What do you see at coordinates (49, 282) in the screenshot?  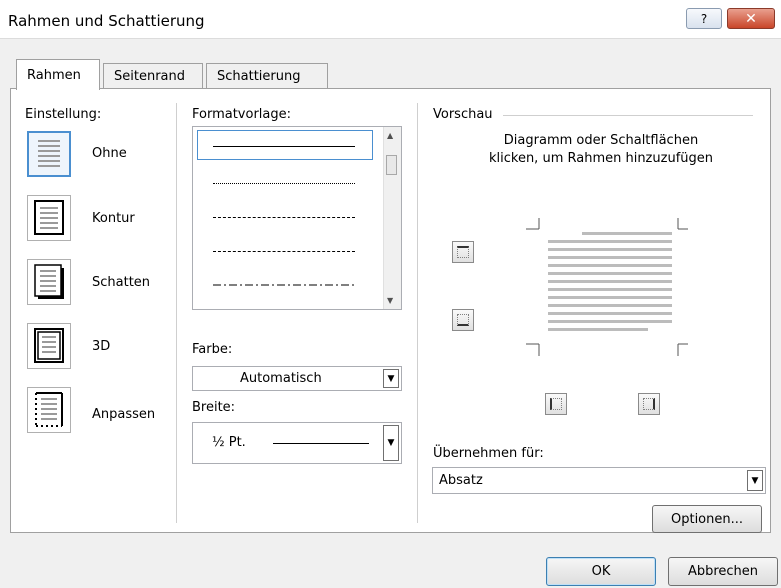 I see `setting-shadow-icon` at bounding box center [49, 282].